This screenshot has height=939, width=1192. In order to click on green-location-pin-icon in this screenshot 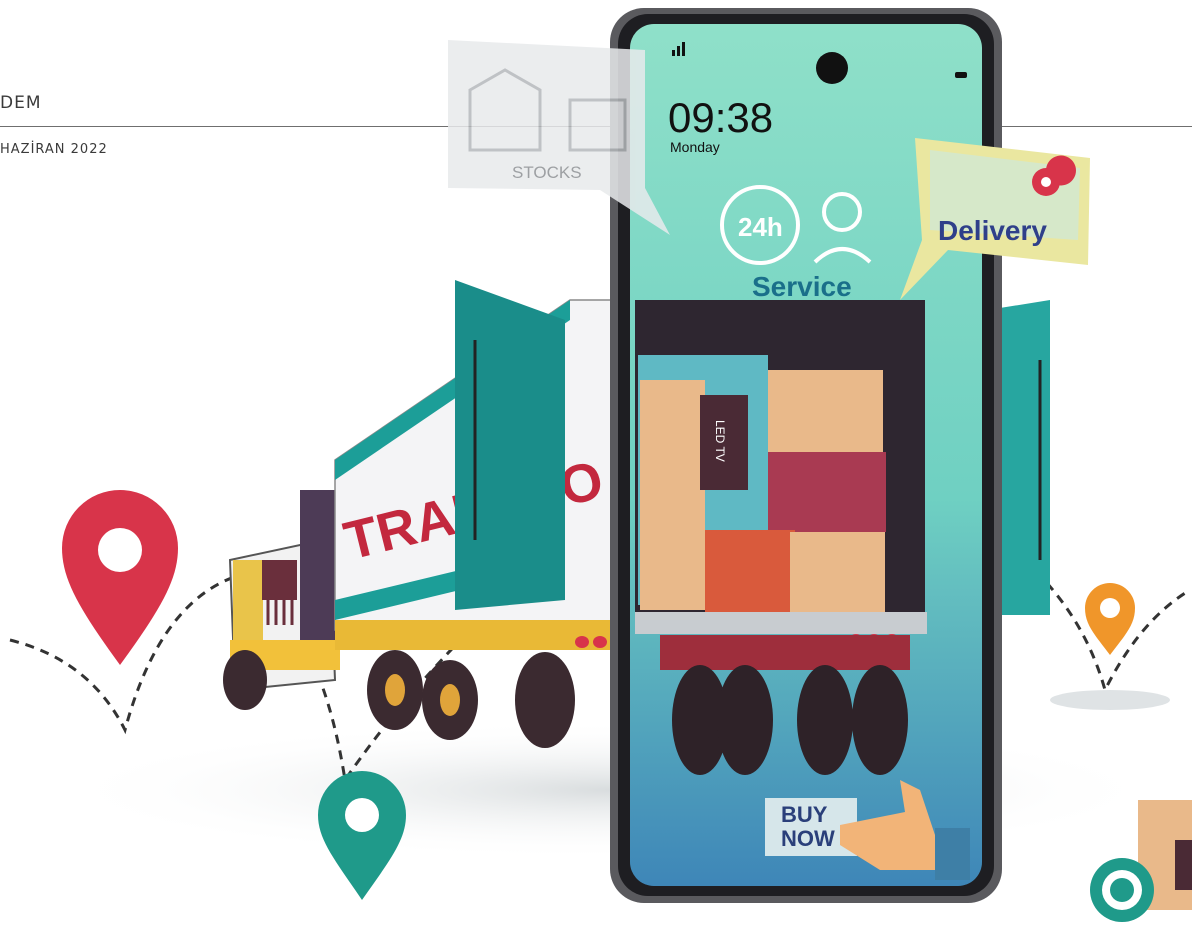, I will do `click(362, 835)`.